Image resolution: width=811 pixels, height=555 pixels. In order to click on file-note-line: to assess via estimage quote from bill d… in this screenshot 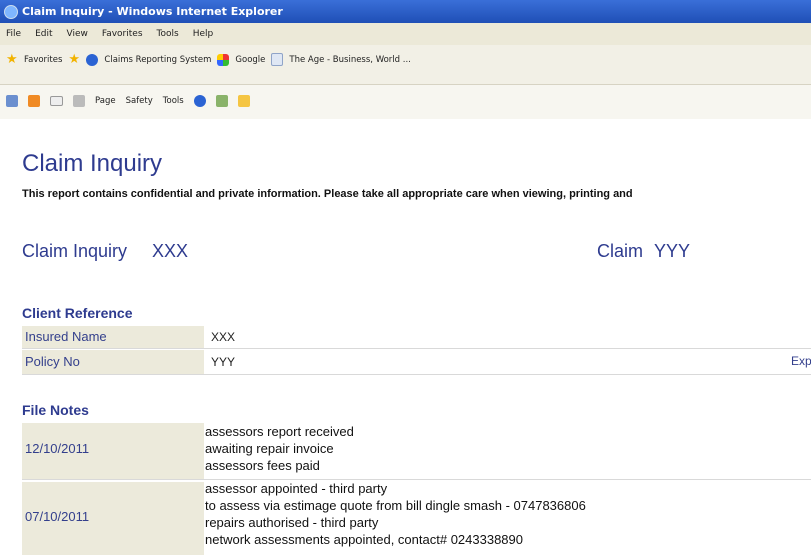, I will do `click(395, 505)`.